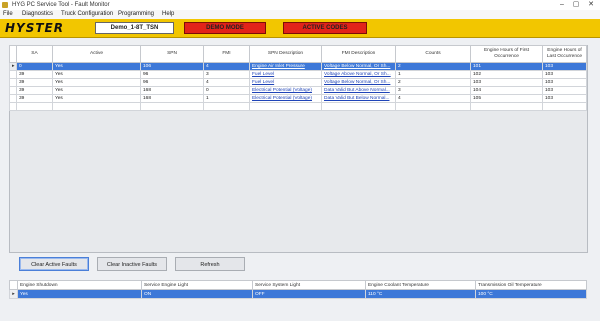 The width and height of the screenshot is (600, 321). I want to click on table-row-empty, so click(298, 106).